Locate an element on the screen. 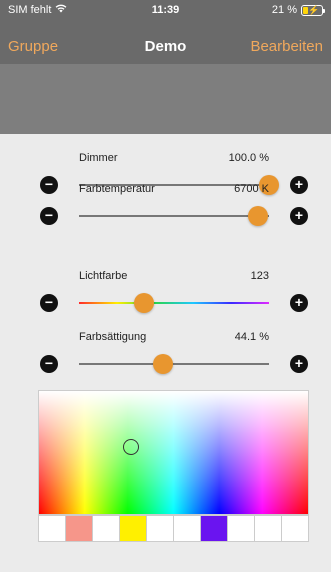  slider-row-color-temperature: Farbtemperatur 6700 K − + is located at coordinates (165, 213).